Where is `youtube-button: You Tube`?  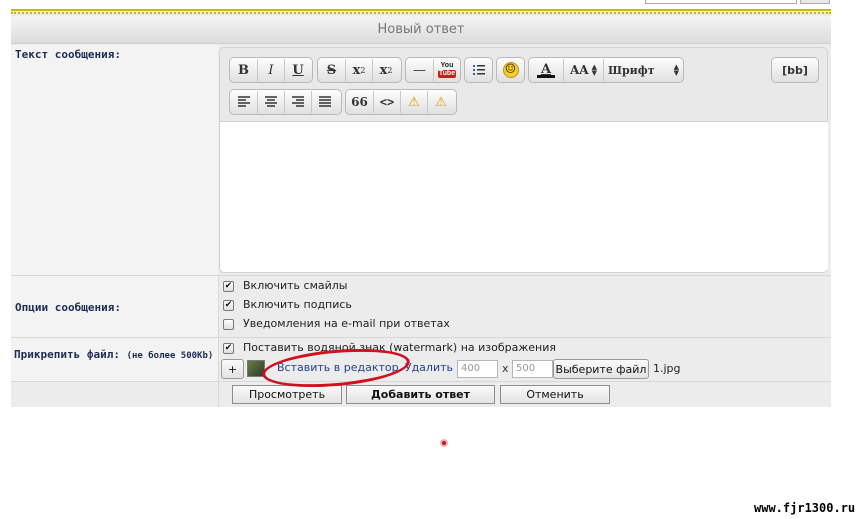 youtube-button: You Tube is located at coordinates (446, 70).